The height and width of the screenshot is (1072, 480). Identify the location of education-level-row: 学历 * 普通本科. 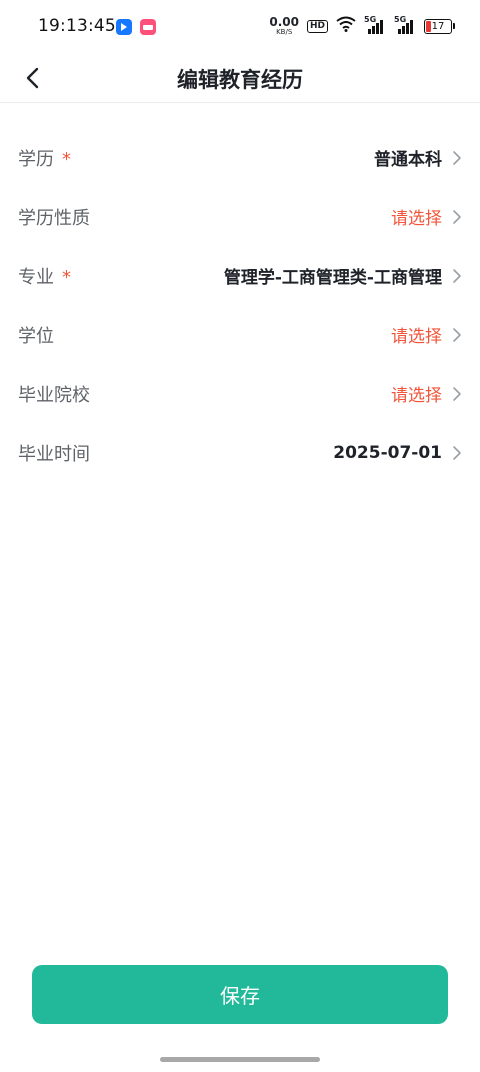
(240, 157).